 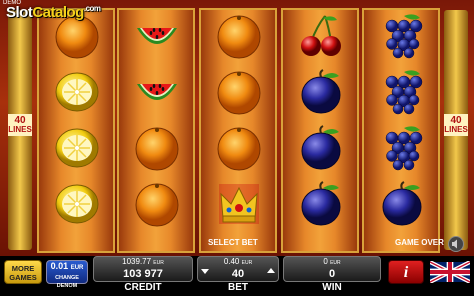 What do you see at coordinates (23, 268) in the screenshot?
I see `more-games-line1: MORE` at bounding box center [23, 268].